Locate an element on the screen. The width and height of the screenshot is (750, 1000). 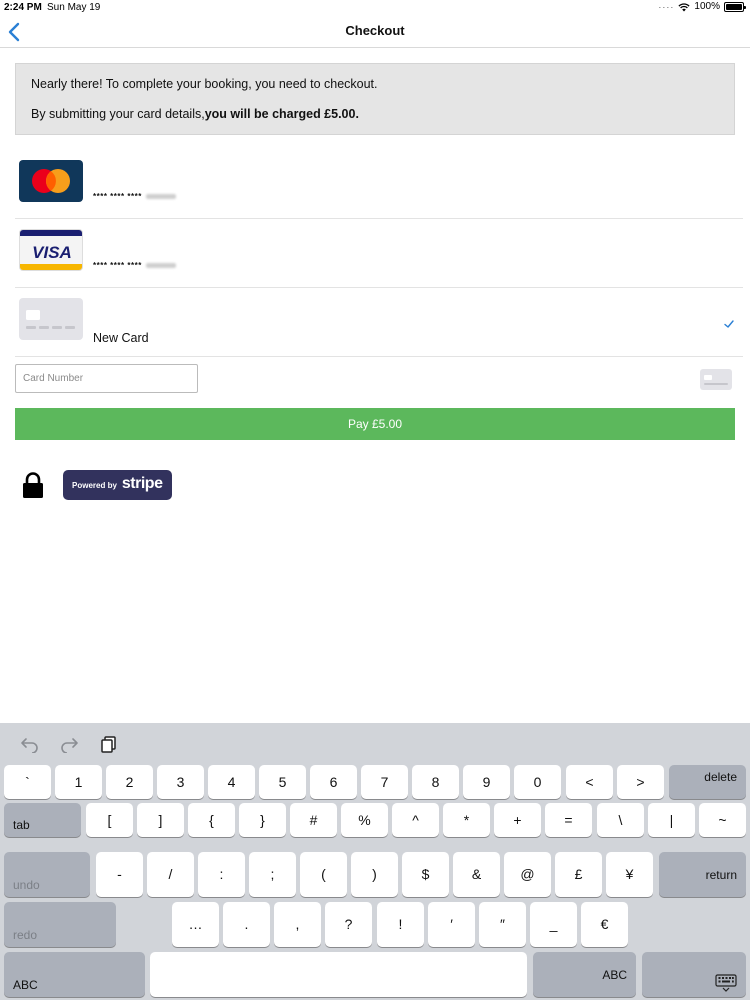
info-line-2-prefix: By submitting your card details, is located at coordinates (118, 114).